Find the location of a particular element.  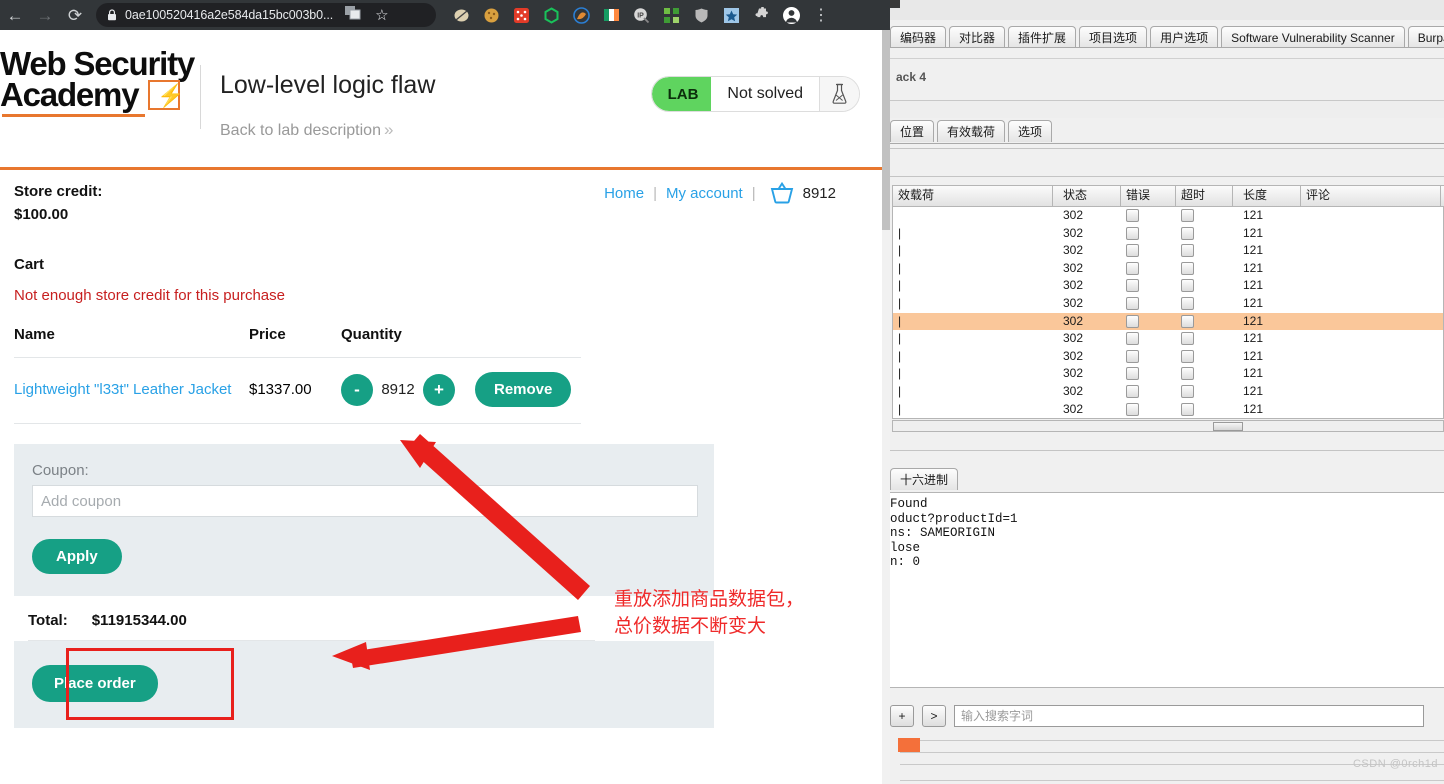

profile-avatar-icon is located at coordinates (791, 15).